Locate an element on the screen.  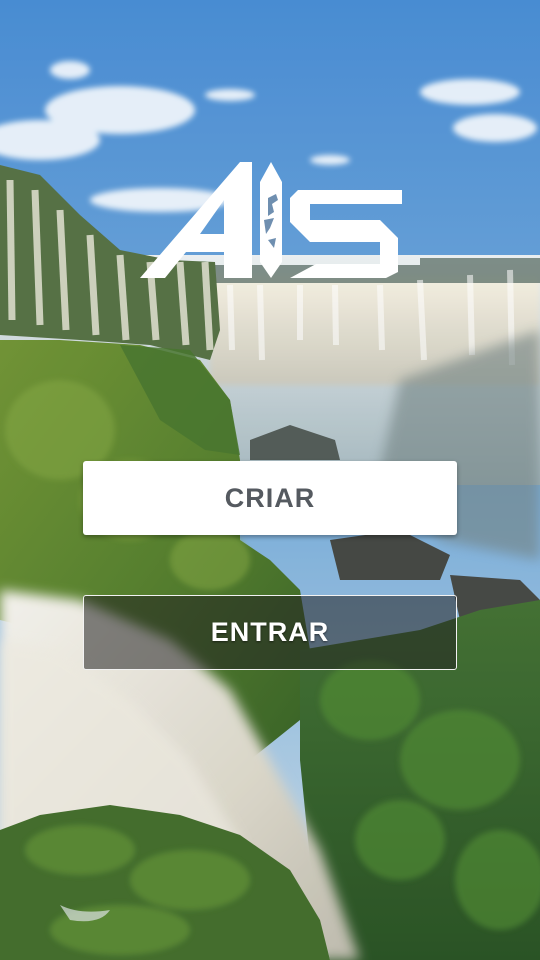
criar-button-label: CRIAR is located at coordinates (270, 497).